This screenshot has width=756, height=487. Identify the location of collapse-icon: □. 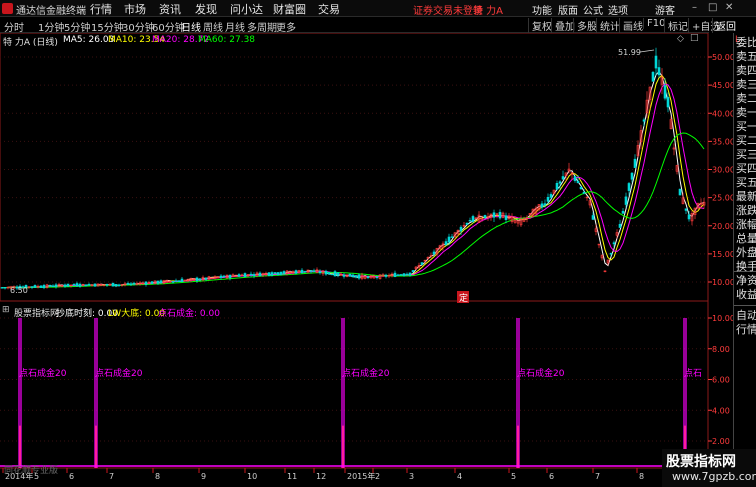
(694, 38).